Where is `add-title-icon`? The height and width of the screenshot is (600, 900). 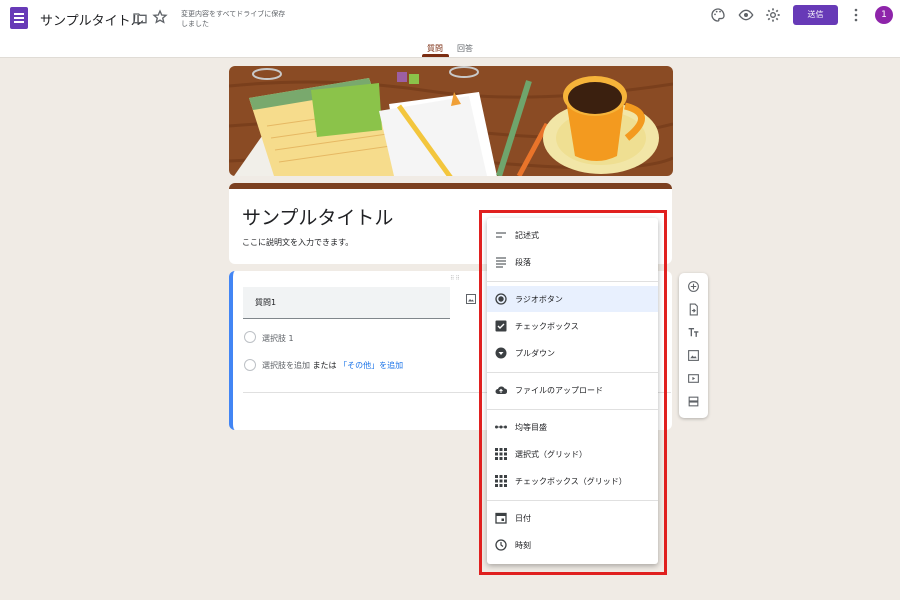 add-title-icon is located at coordinates (693, 332).